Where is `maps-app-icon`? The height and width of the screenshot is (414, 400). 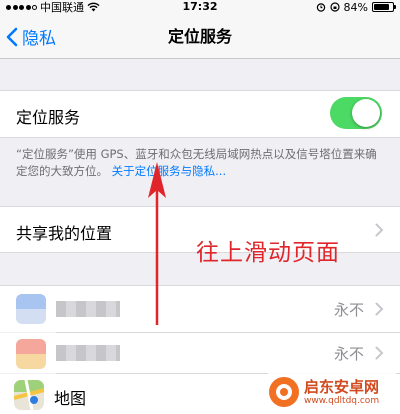
maps-app-icon is located at coordinates (29, 395).